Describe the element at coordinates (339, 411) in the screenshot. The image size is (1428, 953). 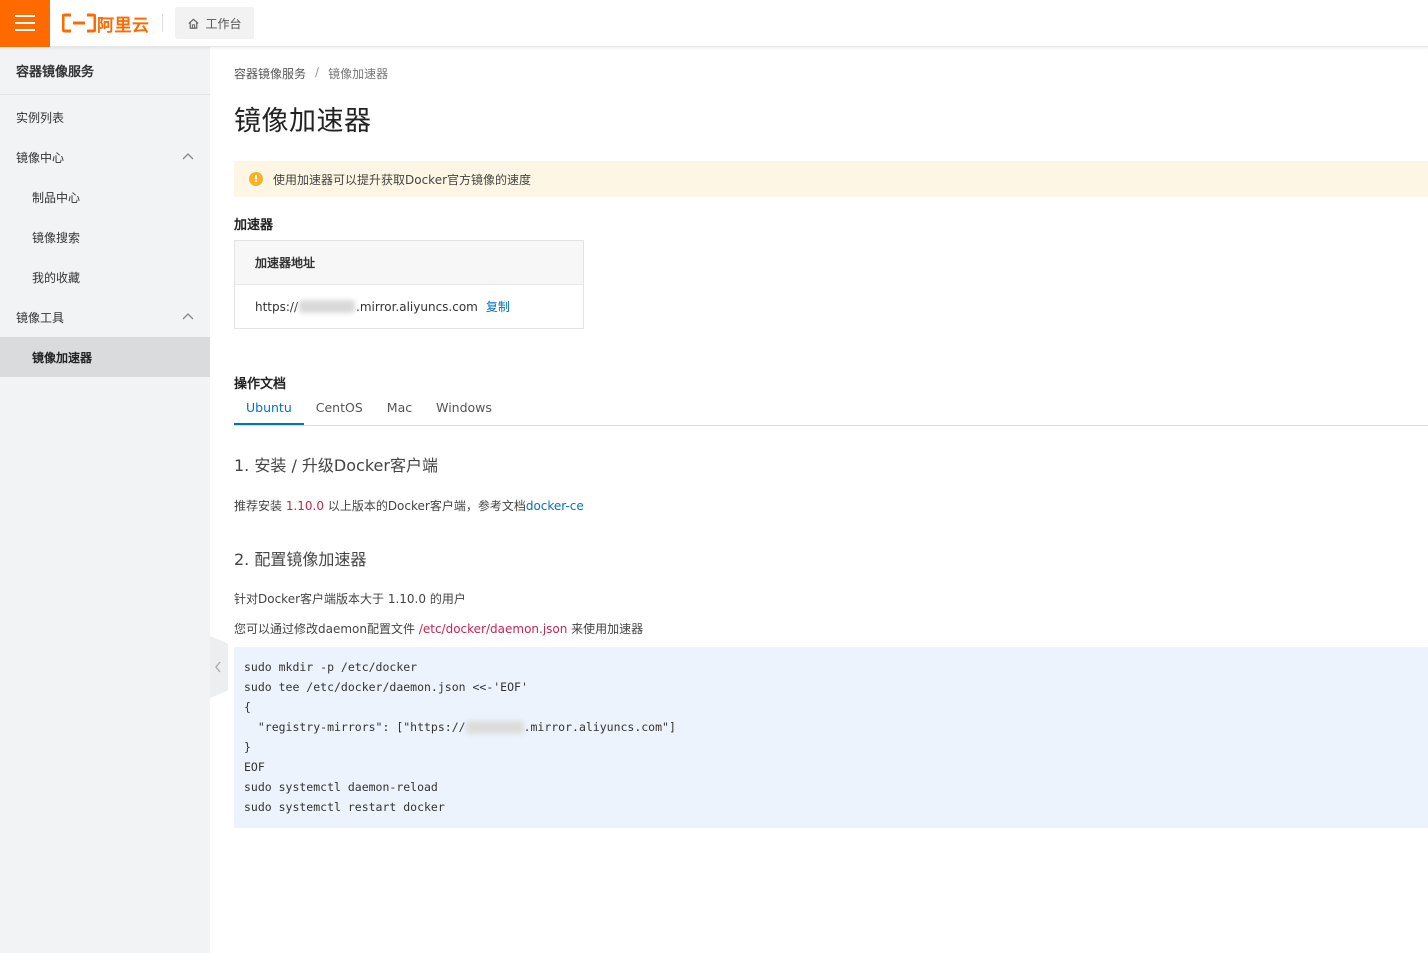
I see `tab-centos: CentOS` at that location.